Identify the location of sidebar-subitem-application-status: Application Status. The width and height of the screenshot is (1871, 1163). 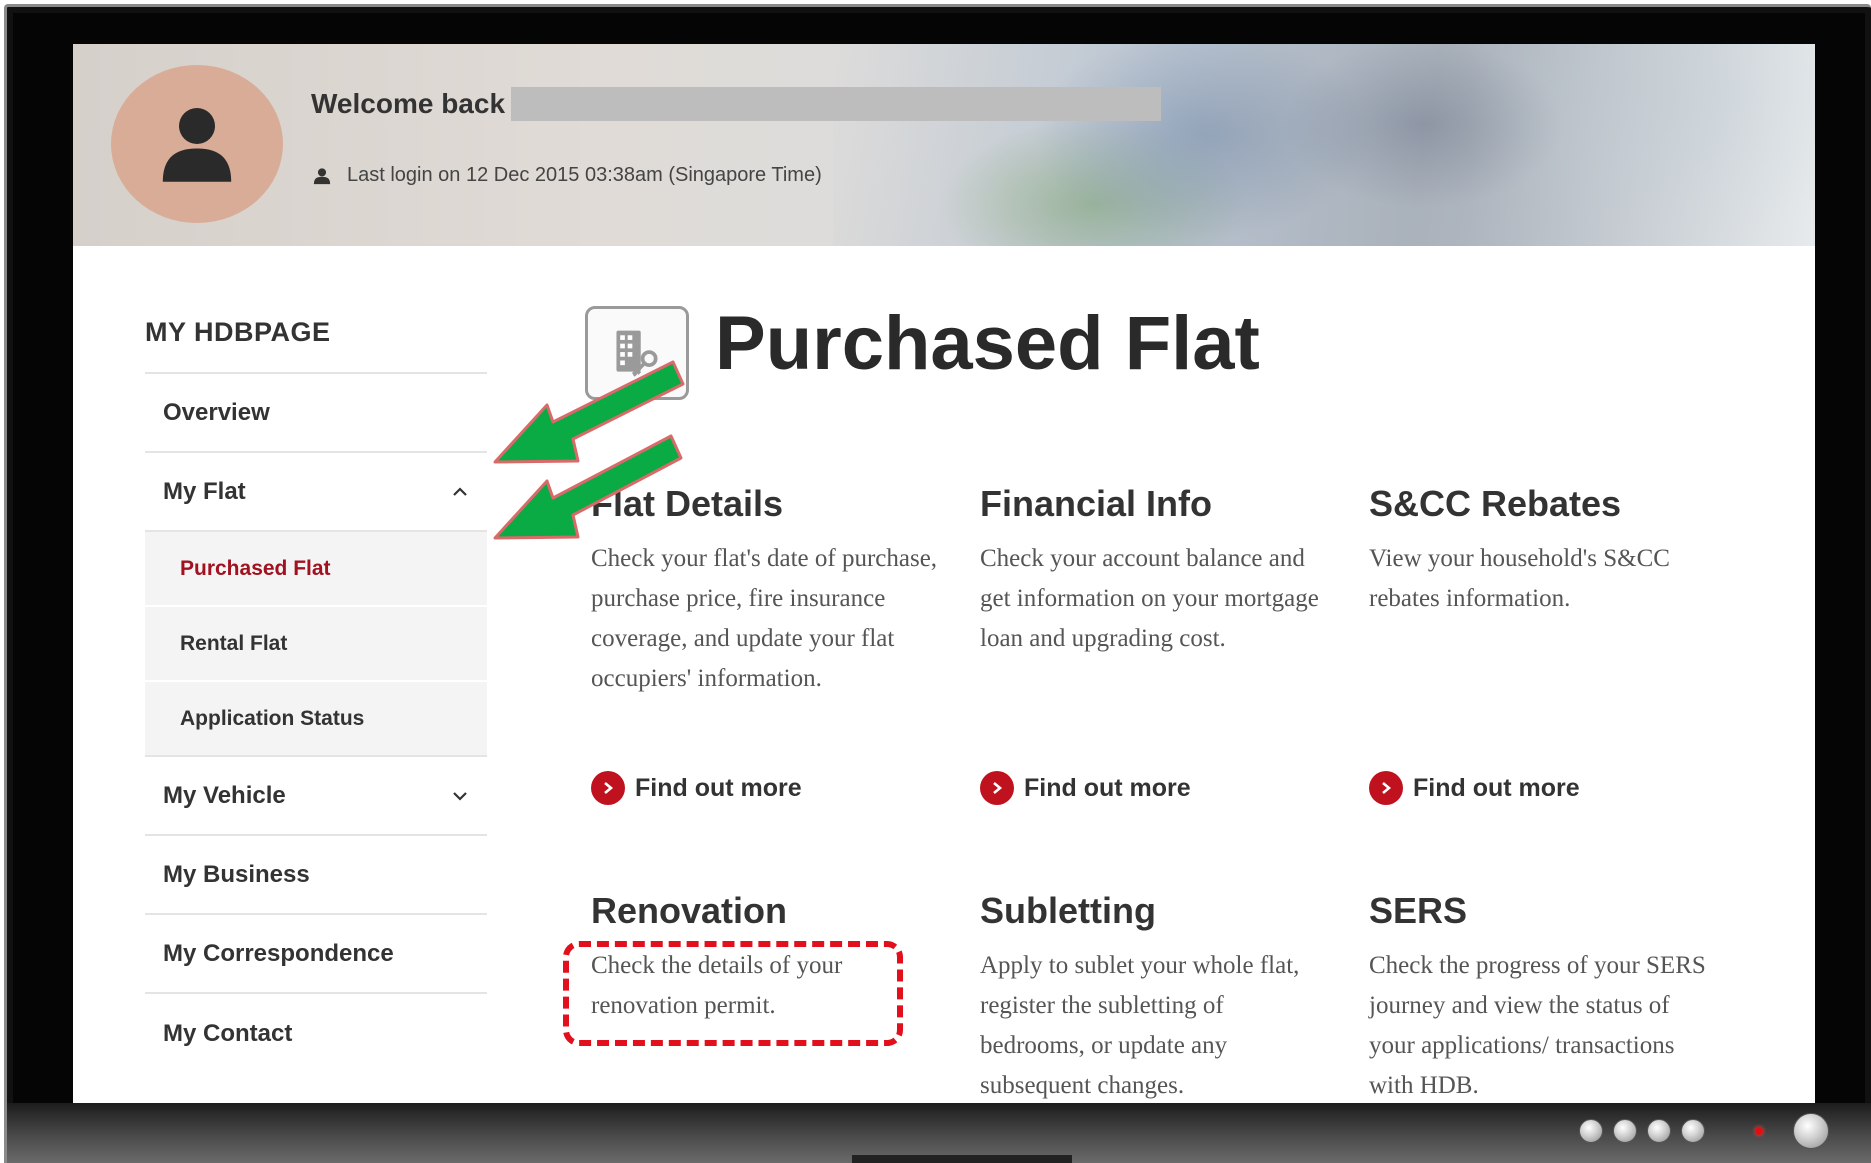
(316, 719).